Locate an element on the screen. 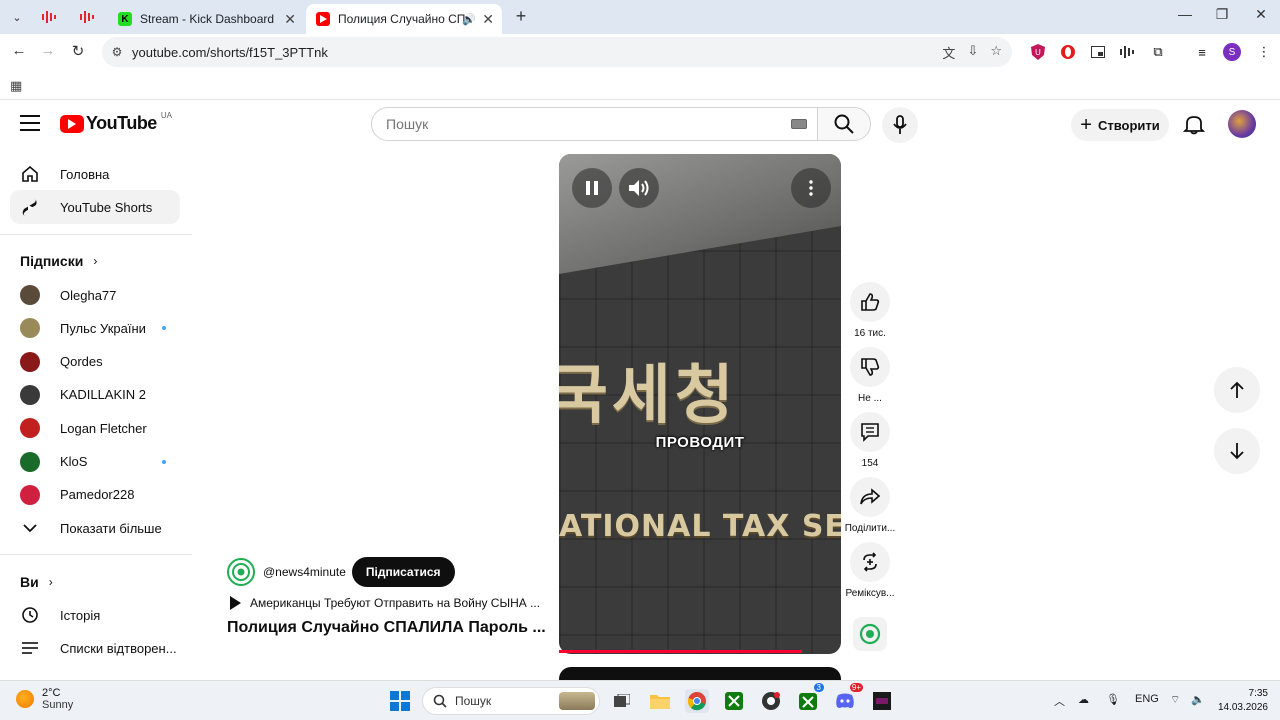 This screenshot has height=720, width=1280. more-options-button is located at coordinates (811, 188).